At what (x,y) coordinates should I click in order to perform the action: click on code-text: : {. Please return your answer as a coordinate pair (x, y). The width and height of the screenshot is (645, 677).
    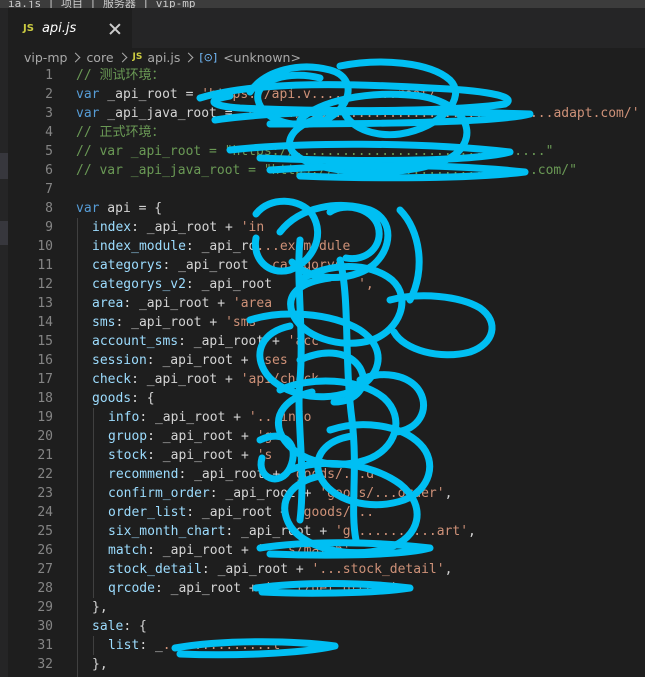
    Looking at the image, I should click on (135, 626).